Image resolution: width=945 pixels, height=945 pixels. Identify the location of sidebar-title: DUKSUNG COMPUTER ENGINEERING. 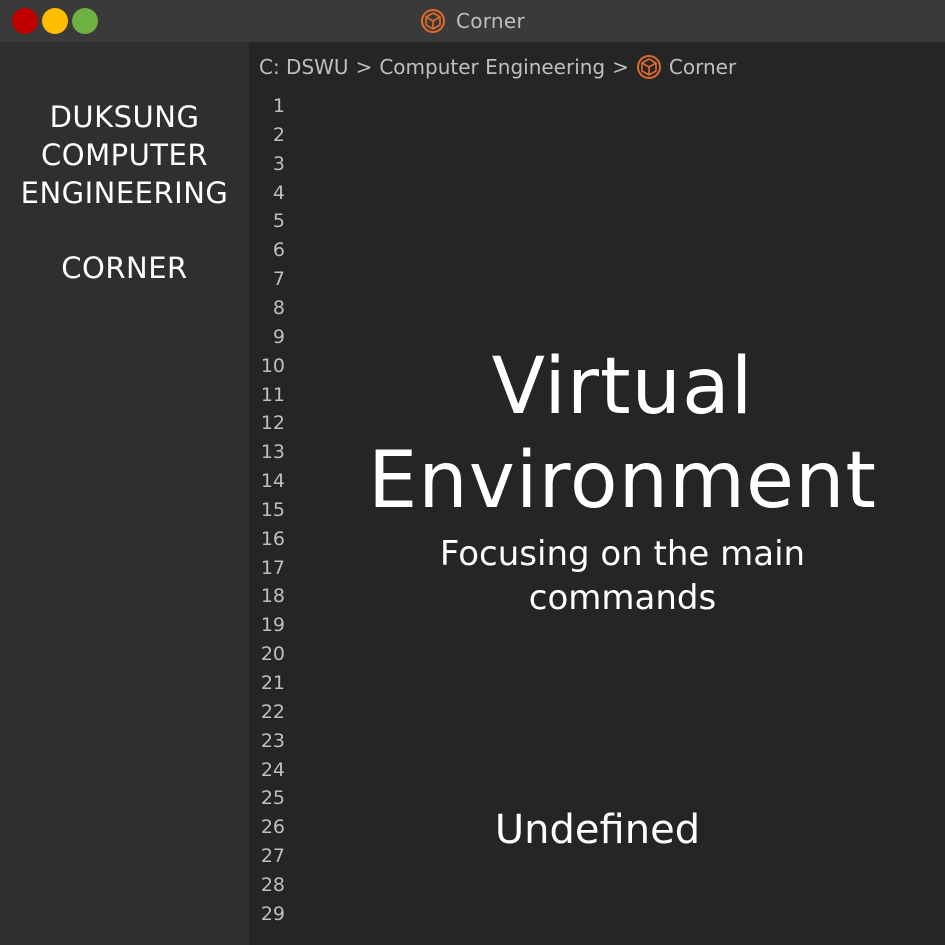
(124, 155).